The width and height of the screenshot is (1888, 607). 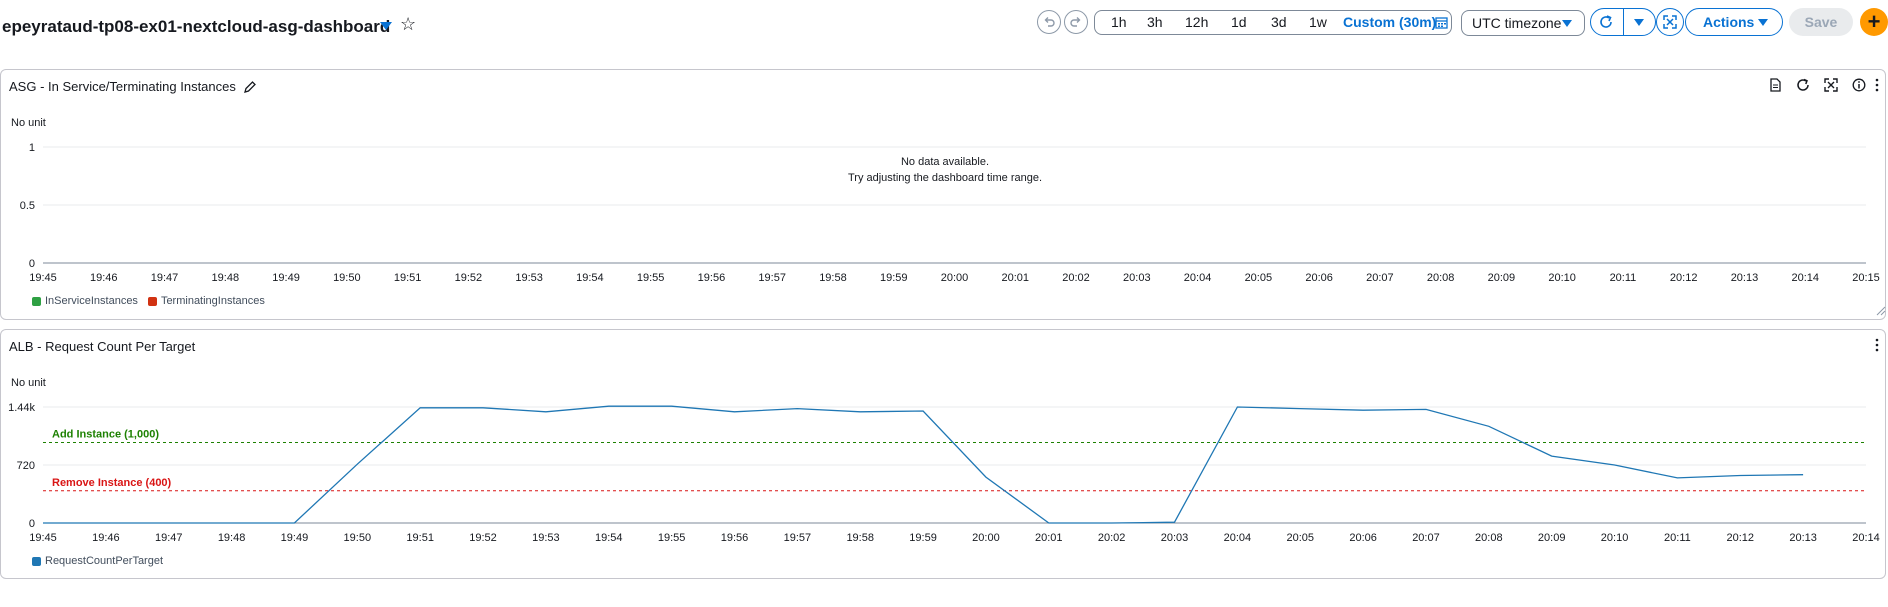 What do you see at coordinates (32, 148) in the screenshot?
I see `y-tick-label: 1` at bounding box center [32, 148].